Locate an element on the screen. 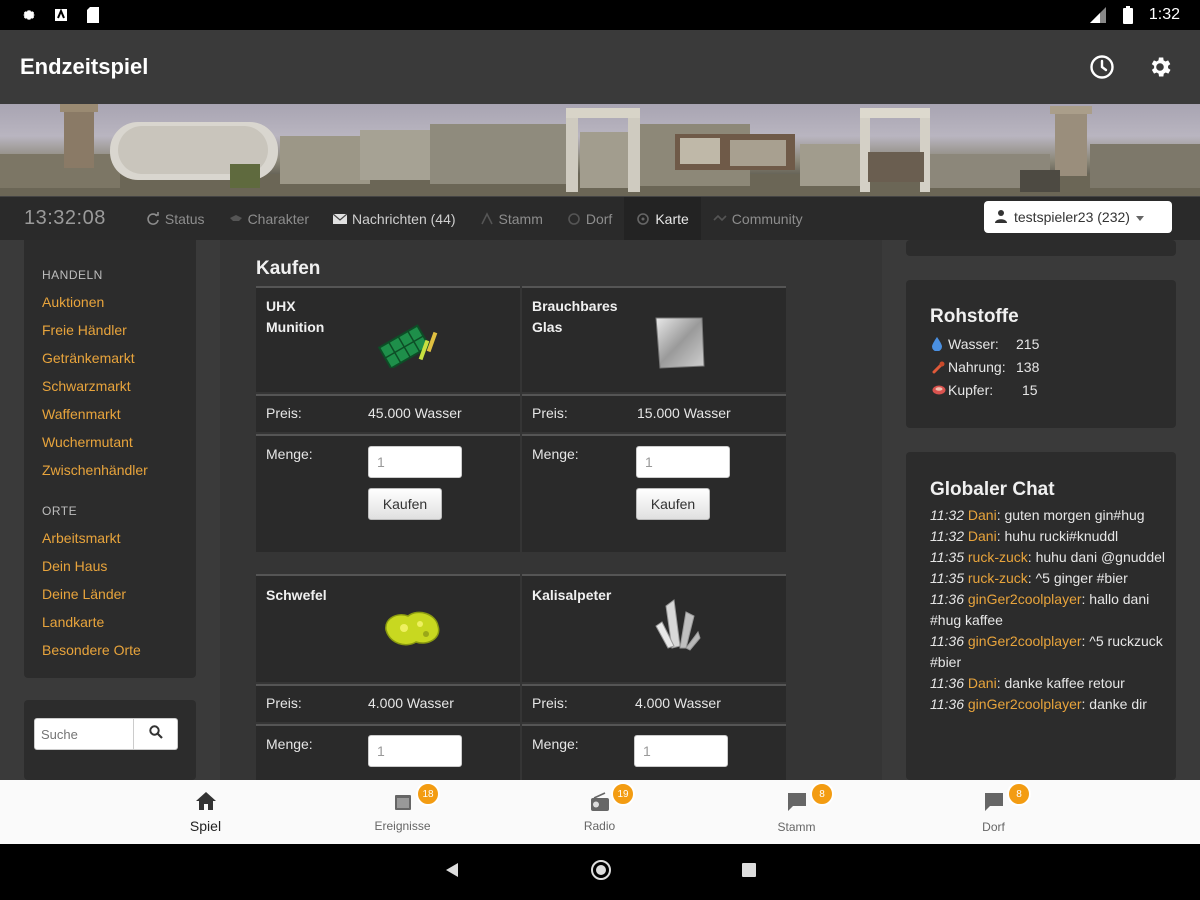 This screenshot has height=900, width=1200. user-icon is located at coordinates (1001, 217).